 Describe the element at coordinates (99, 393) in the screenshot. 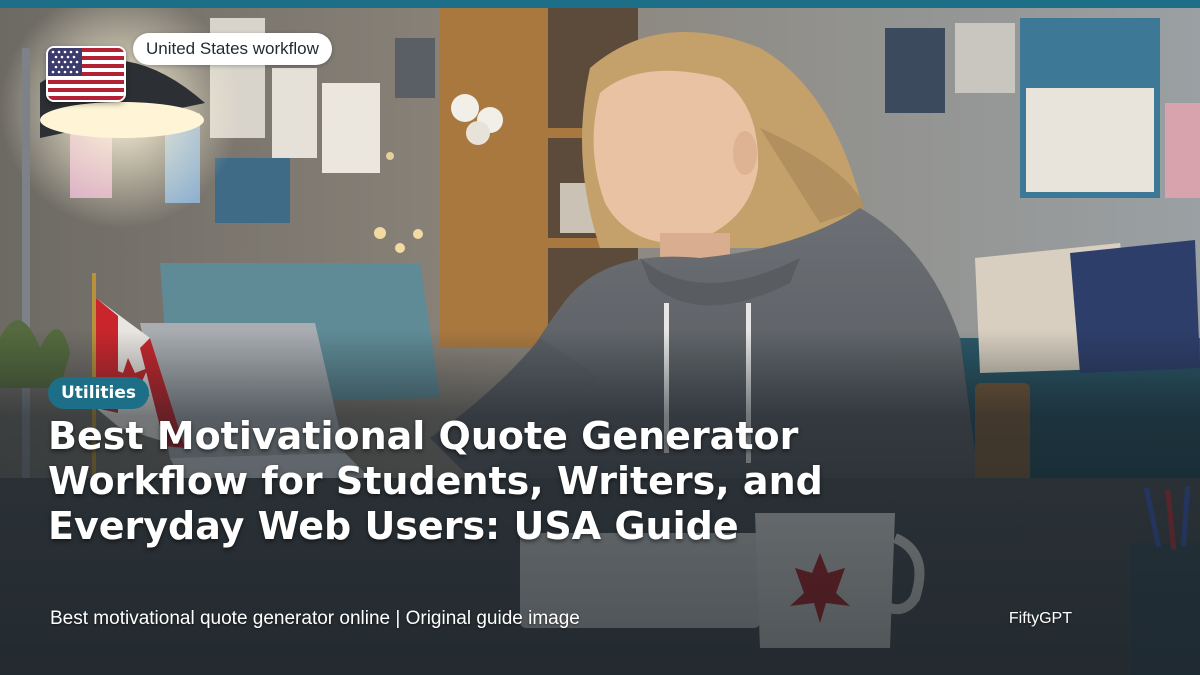

I see `category-badge: Utilities` at that location.